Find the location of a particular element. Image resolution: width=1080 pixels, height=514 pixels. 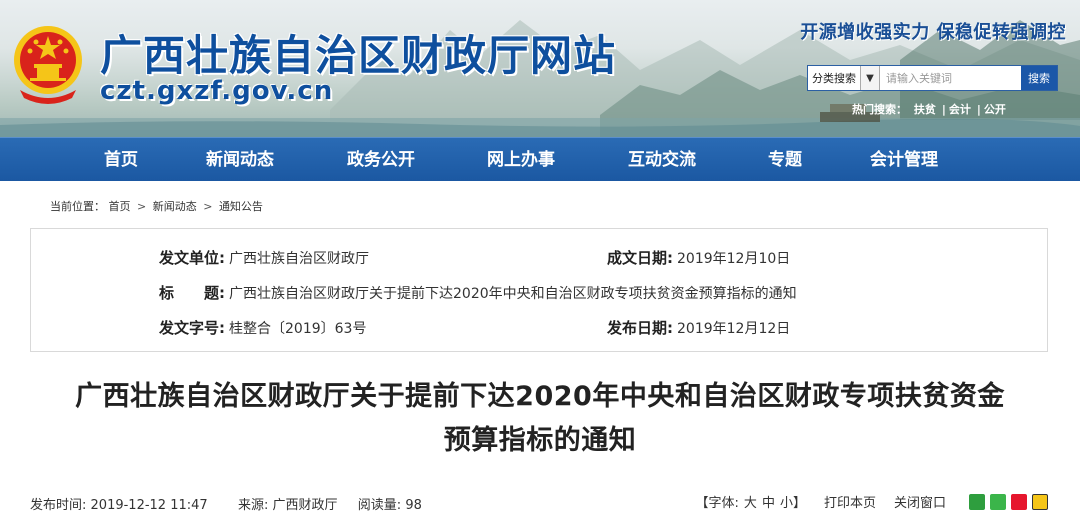

site-domain: czt.gxzf.gov.cn is located at coordinates (217, 91).